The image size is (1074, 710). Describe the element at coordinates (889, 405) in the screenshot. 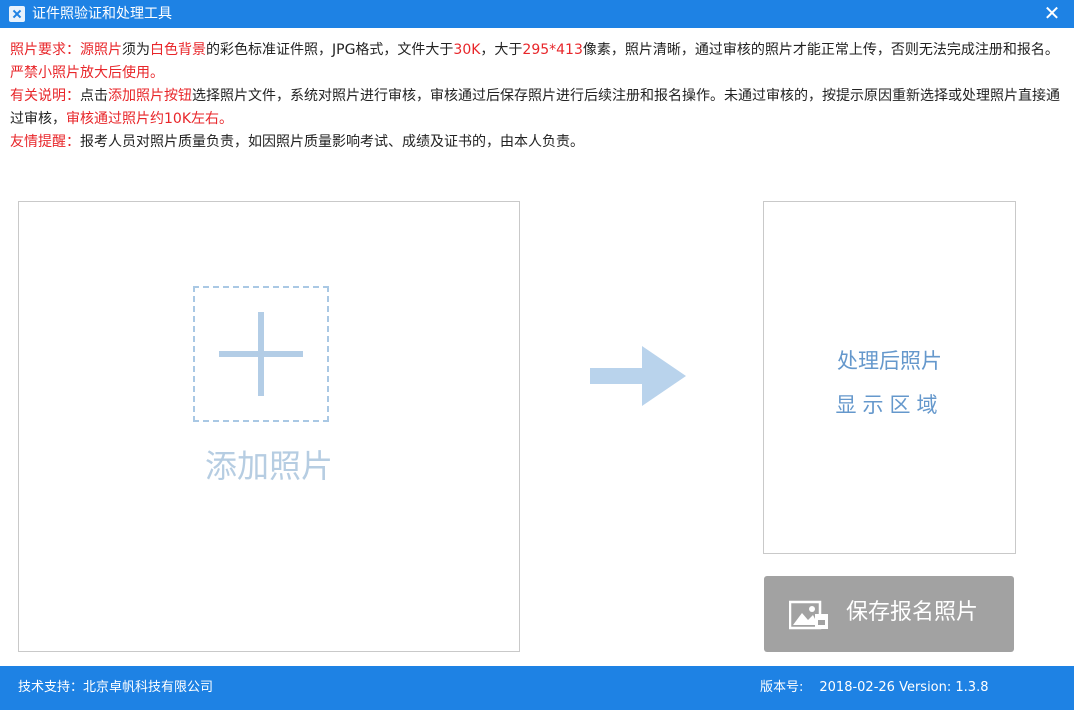

I see `display-area-label: 显示区域` at that location.